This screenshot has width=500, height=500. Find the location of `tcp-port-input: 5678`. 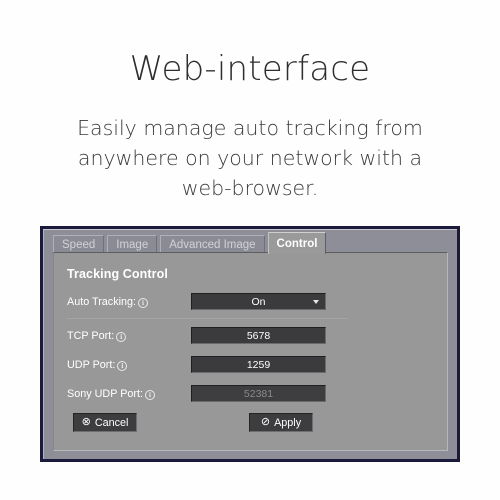

tcp-port-input: 5678 is located at coordinates (258, 335).